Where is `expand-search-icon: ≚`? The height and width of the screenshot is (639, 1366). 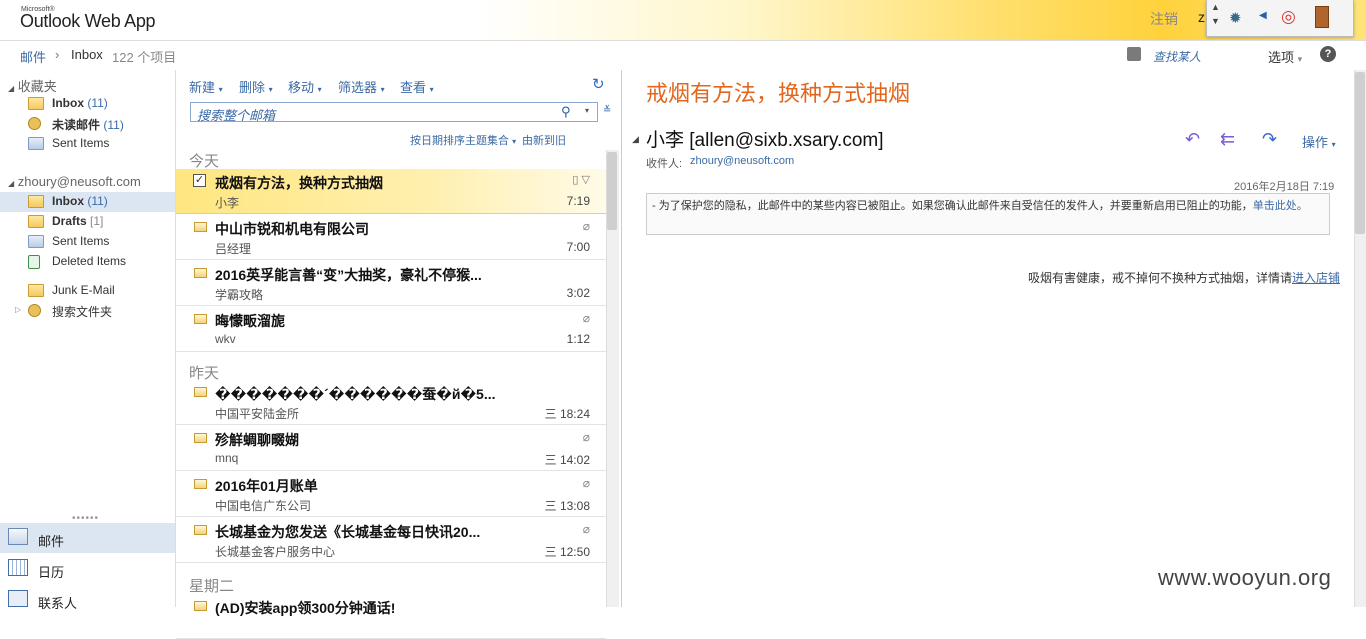 expand-search-icon: ≚ is located at coordinates (607, 110).